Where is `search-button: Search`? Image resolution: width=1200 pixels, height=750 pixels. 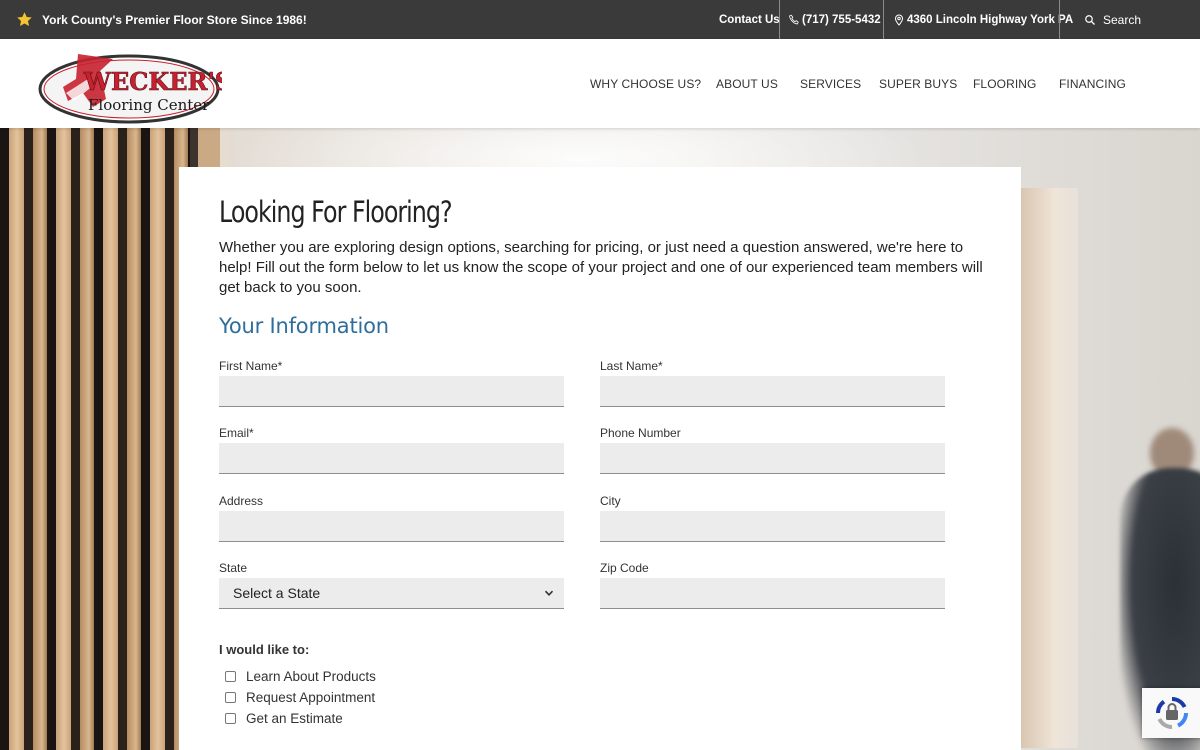 search-button: Search is located at coordinates (1112, 19).